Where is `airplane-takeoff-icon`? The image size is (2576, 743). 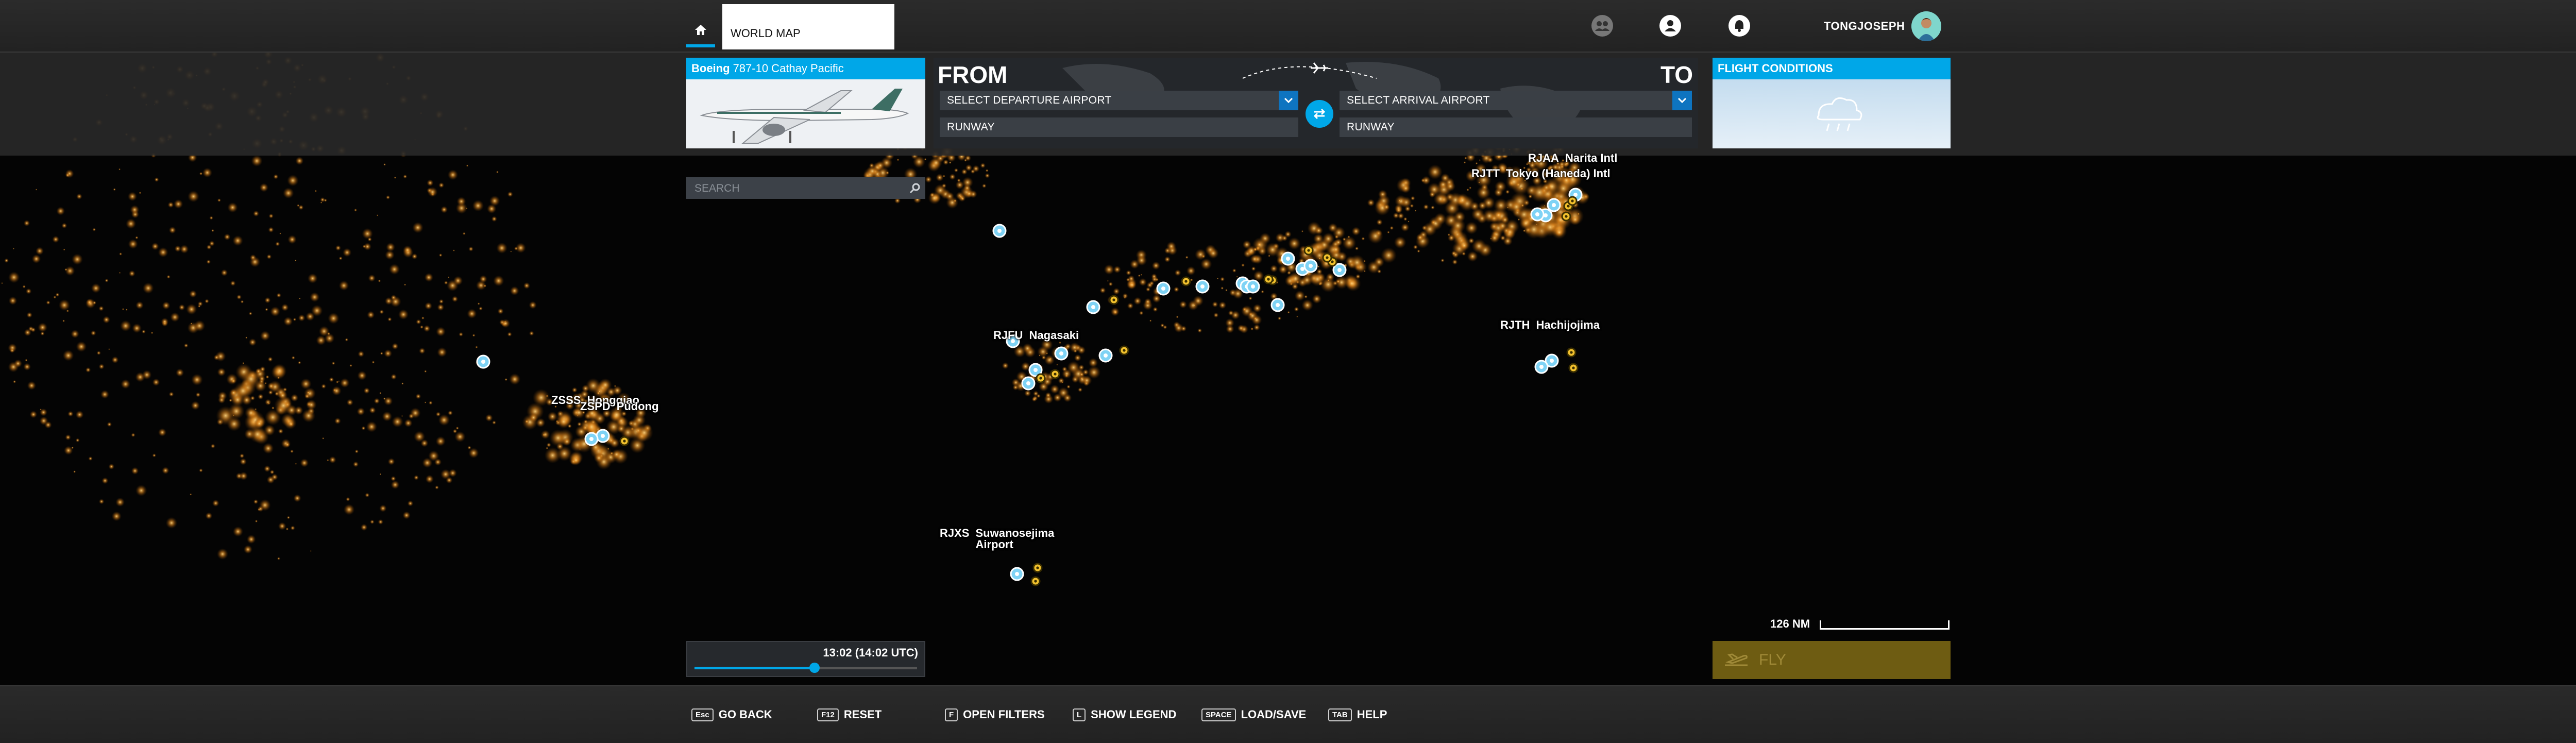 airplane-takeoff-icon is located at coordinates (1736, 659).